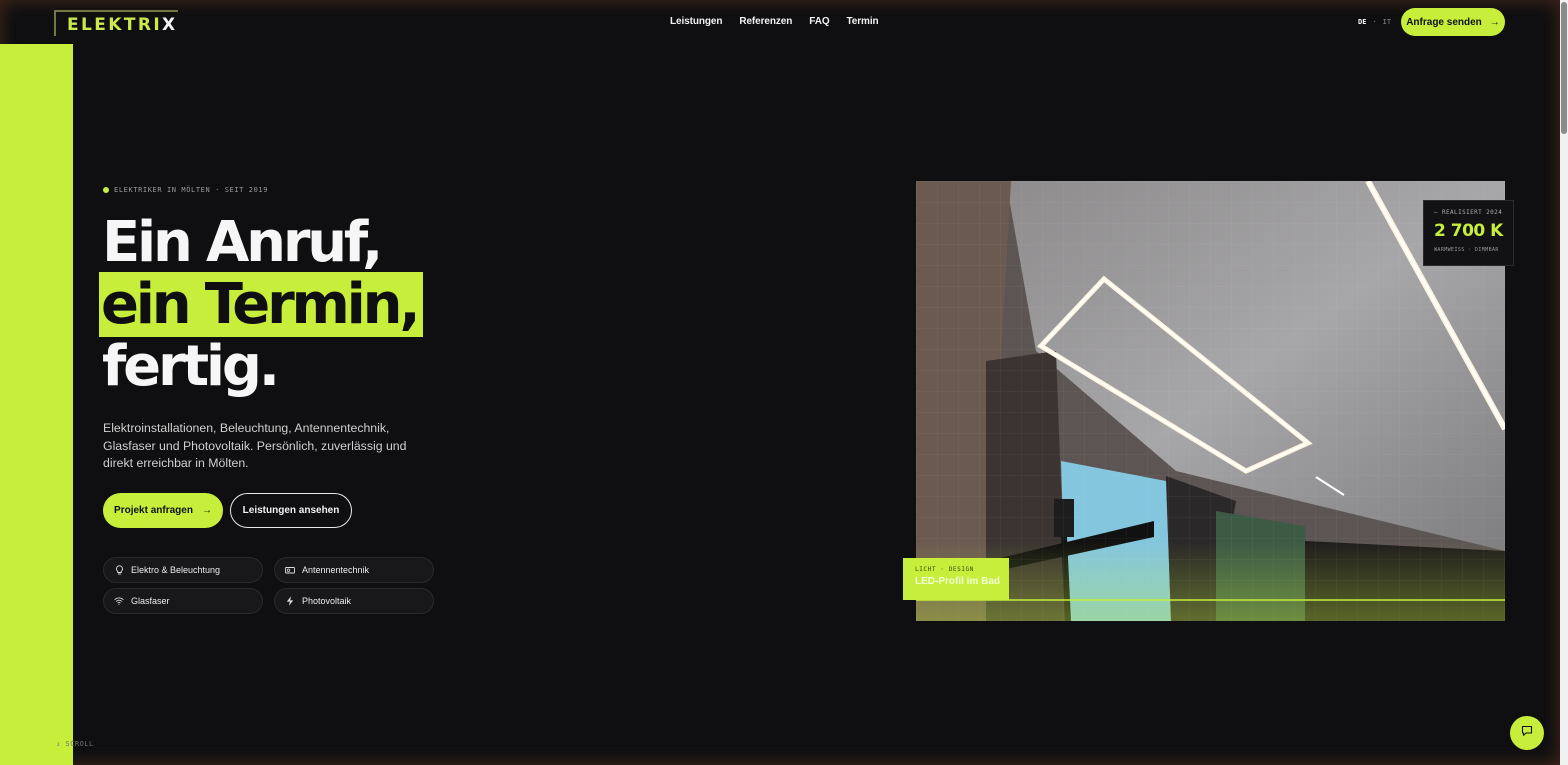  Describe the element at coordinates (122, 25) in the screenshot. I see `logo-text: ELEKTRIX` at that location.